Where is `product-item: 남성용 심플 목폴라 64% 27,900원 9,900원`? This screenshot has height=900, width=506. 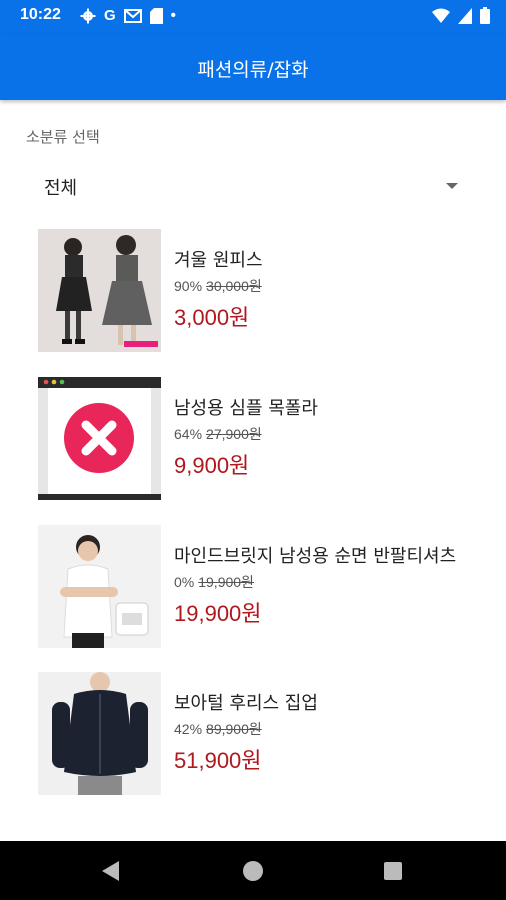 product-item: 남성용 심플 목폴라 64% 27,900원 9,900원 is located at coordinates (258, 439).